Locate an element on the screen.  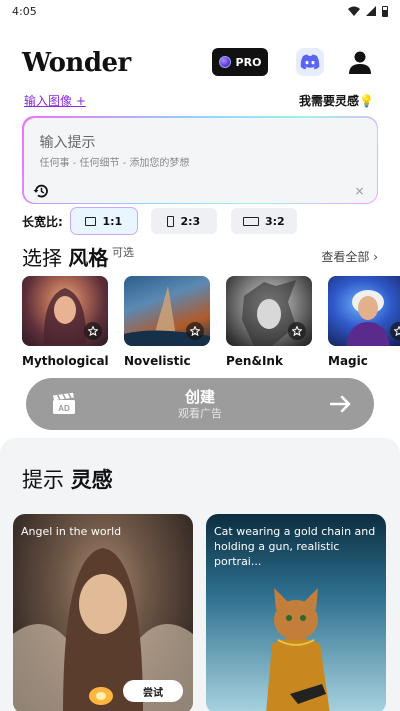
history-icon is located at coordinates (41, 191).